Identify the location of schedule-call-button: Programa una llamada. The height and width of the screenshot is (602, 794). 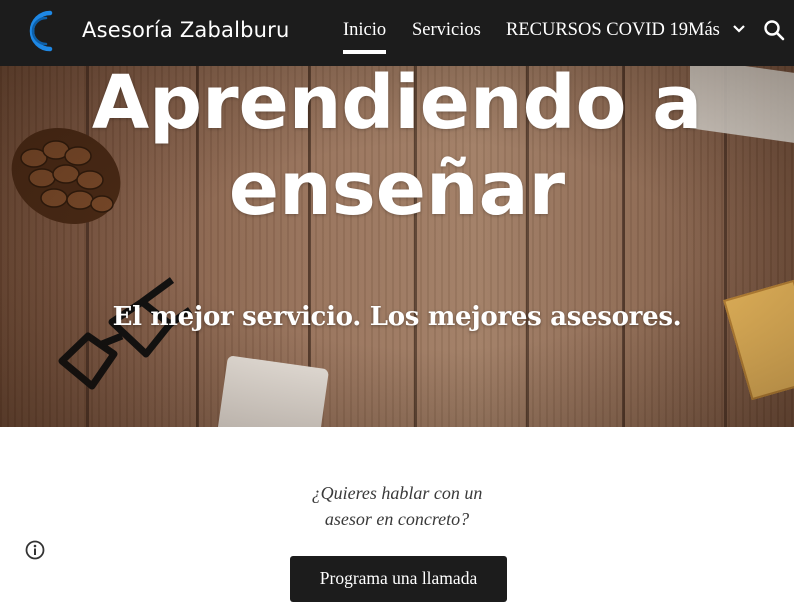
(398, 579).